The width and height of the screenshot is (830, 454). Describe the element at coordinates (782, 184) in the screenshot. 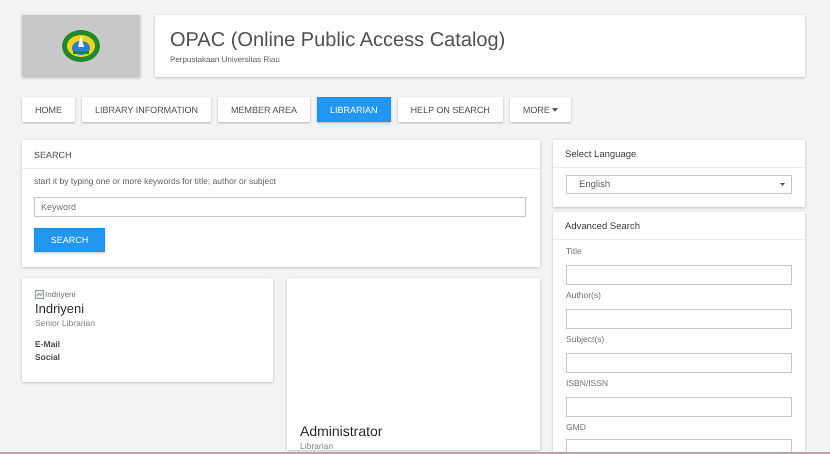

I see `caret-icon` at that location.